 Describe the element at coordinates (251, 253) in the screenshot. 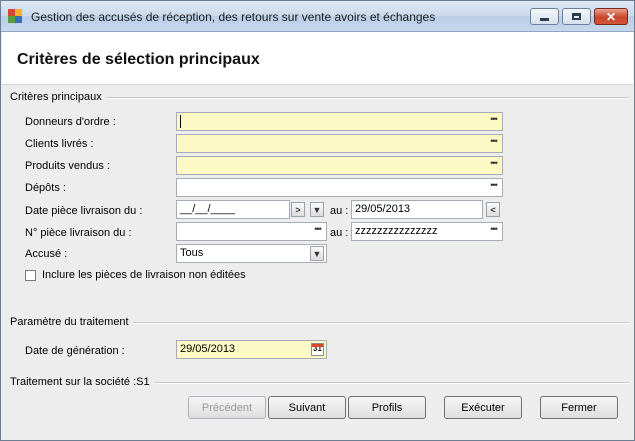

I see `accuse-select: Tous` at that location.